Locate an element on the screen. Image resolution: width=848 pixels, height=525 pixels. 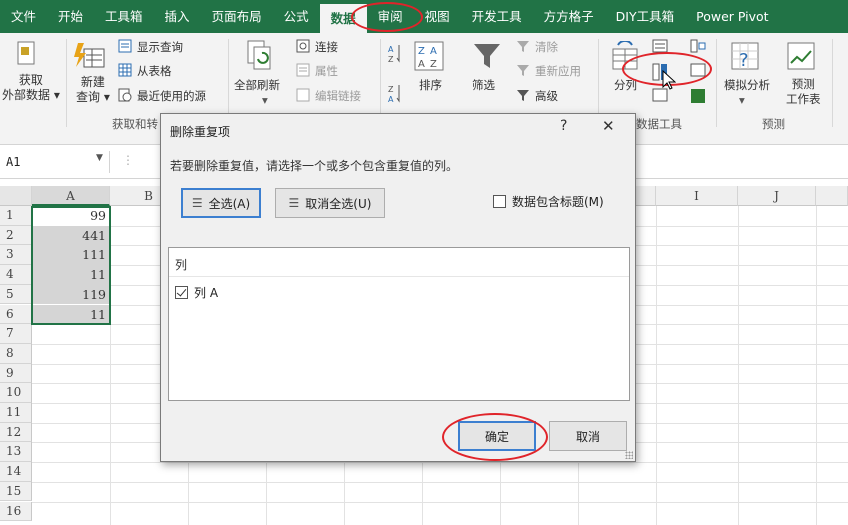
row-header: 9 is located at coordinates (16, 373).